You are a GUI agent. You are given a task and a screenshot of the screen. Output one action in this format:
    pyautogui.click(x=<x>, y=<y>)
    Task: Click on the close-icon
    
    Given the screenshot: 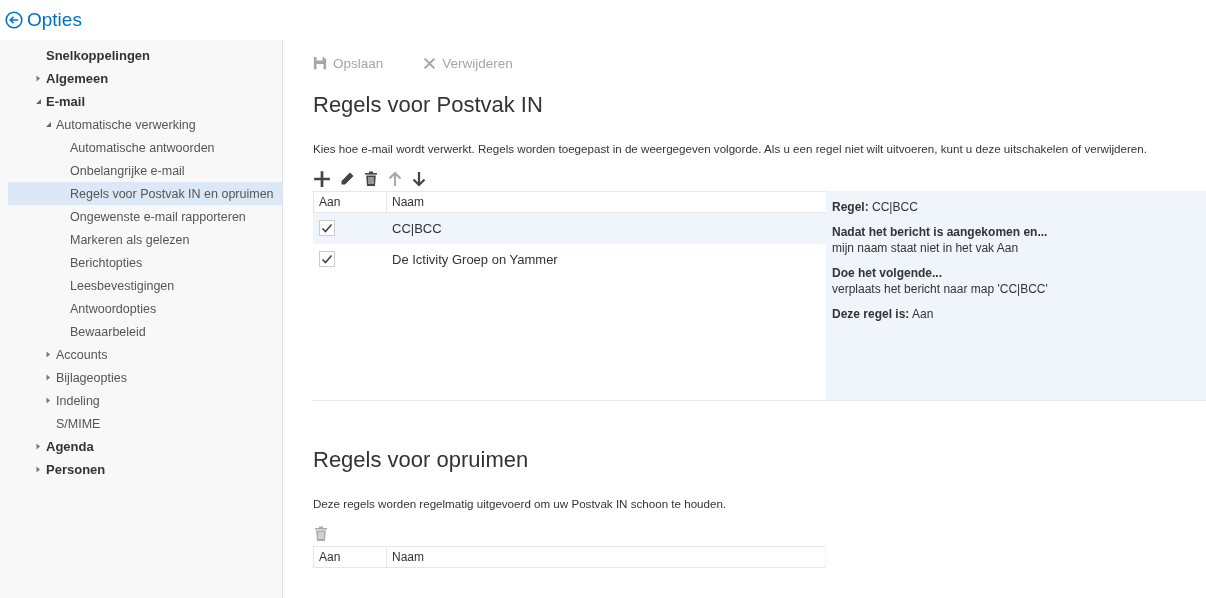 What is the action you would take?
    pyautogui.click(x=430, y=63)
    